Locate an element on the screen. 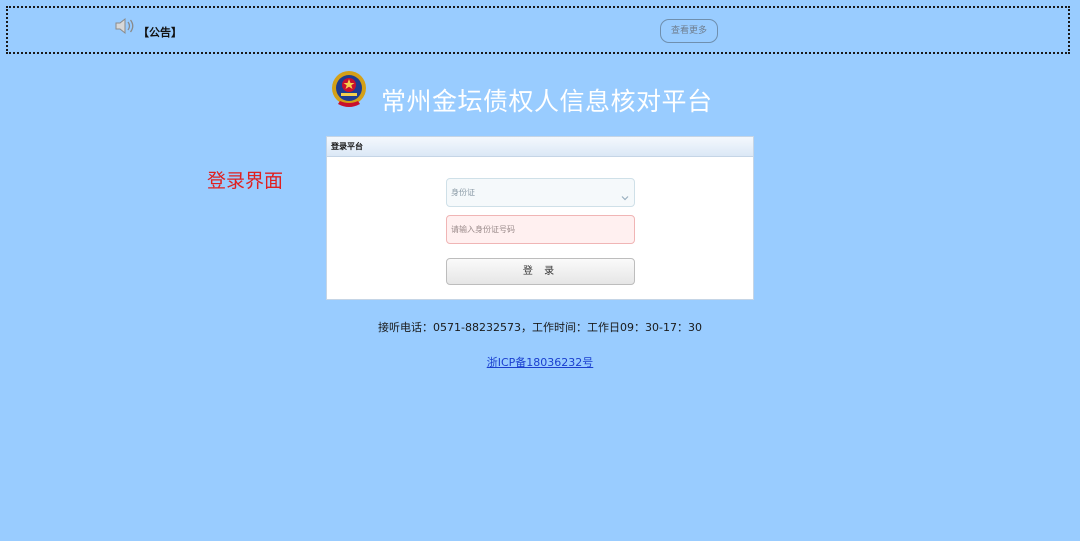  login-panel: 登录平台 身份证 登 录 is located at coordinates (540, 218).